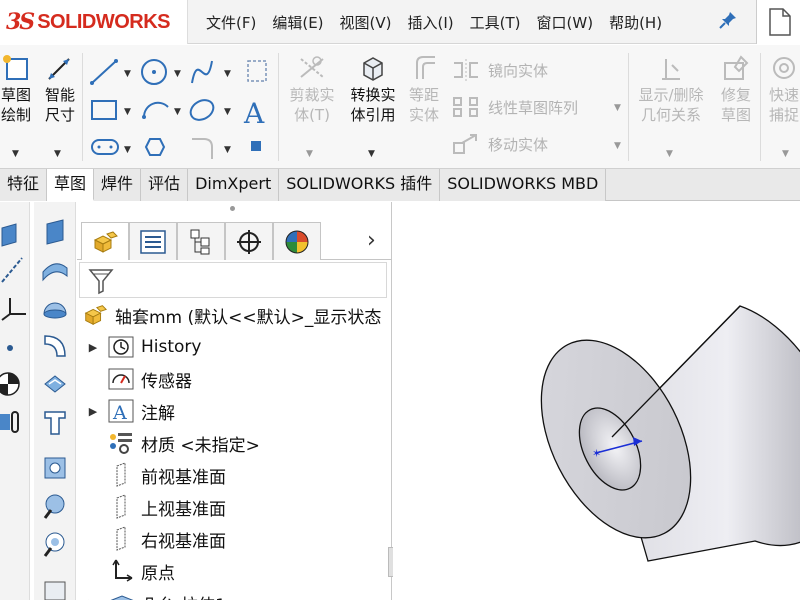  Describe the element at coordinates (671, 89) in the screenshot. I see `display-delete-relations-button: 显示/删除 几何关系` at that location.